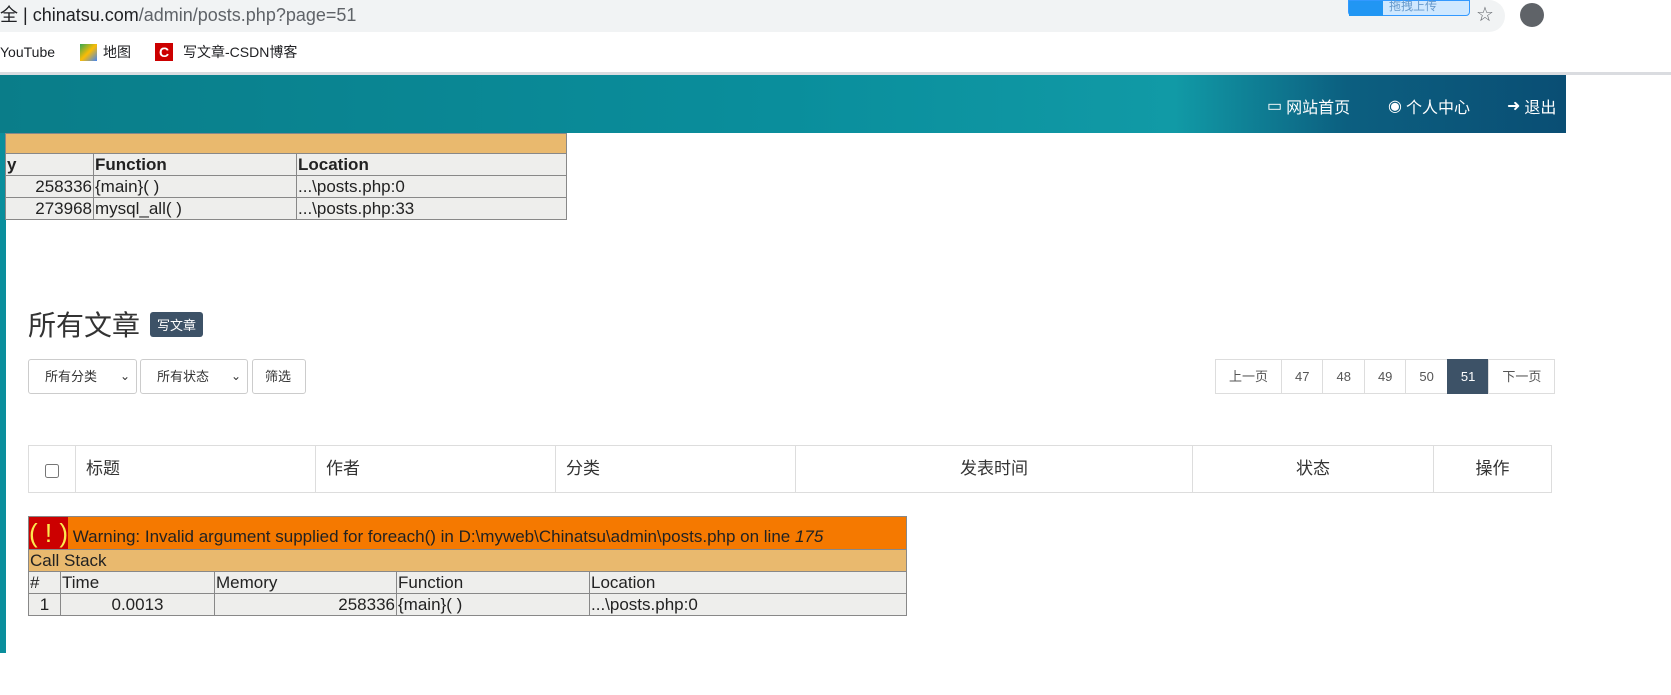 This screenshot has height=695, width=1671. What do you see at coordinates (48, 533) in the screenshot?
I see `warning-icon: ( ! )` at bounding box center [48, 533].